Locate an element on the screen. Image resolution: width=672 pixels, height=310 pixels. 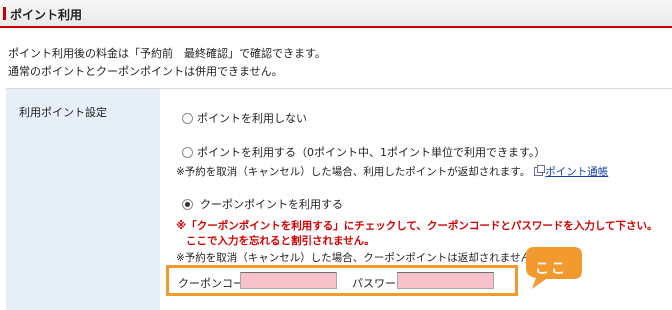
option-no-points: ポイントを利用しない is located at coordinates (244, 118).